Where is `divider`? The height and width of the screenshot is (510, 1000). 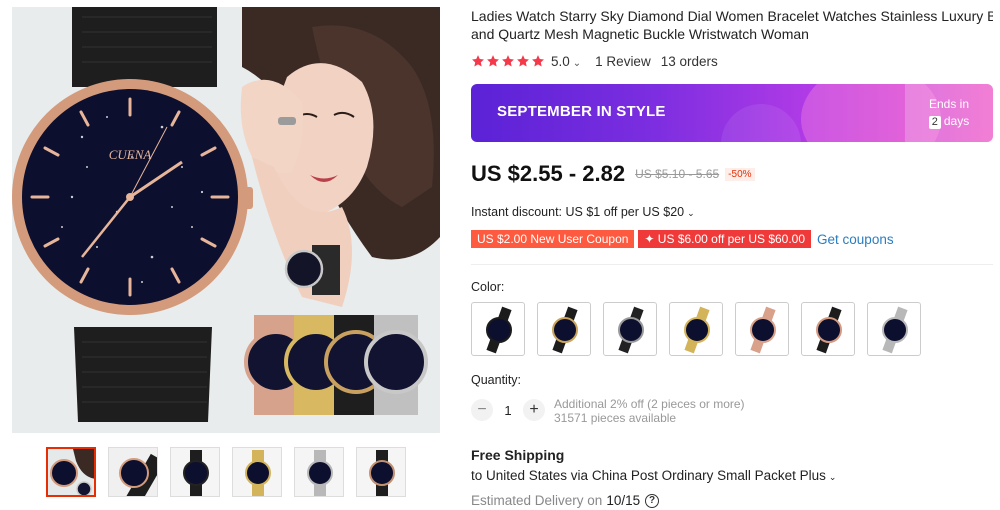 divider is located at coordinates (732, 264).